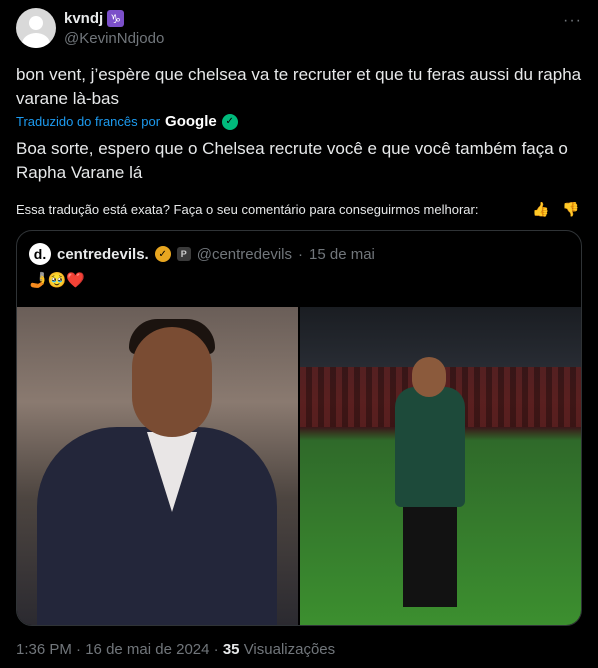 Image resolution: width=598 pixels, height=668 pixels. I want to click on tweet-date: 16 de mai de 2024, so click(147, 649).